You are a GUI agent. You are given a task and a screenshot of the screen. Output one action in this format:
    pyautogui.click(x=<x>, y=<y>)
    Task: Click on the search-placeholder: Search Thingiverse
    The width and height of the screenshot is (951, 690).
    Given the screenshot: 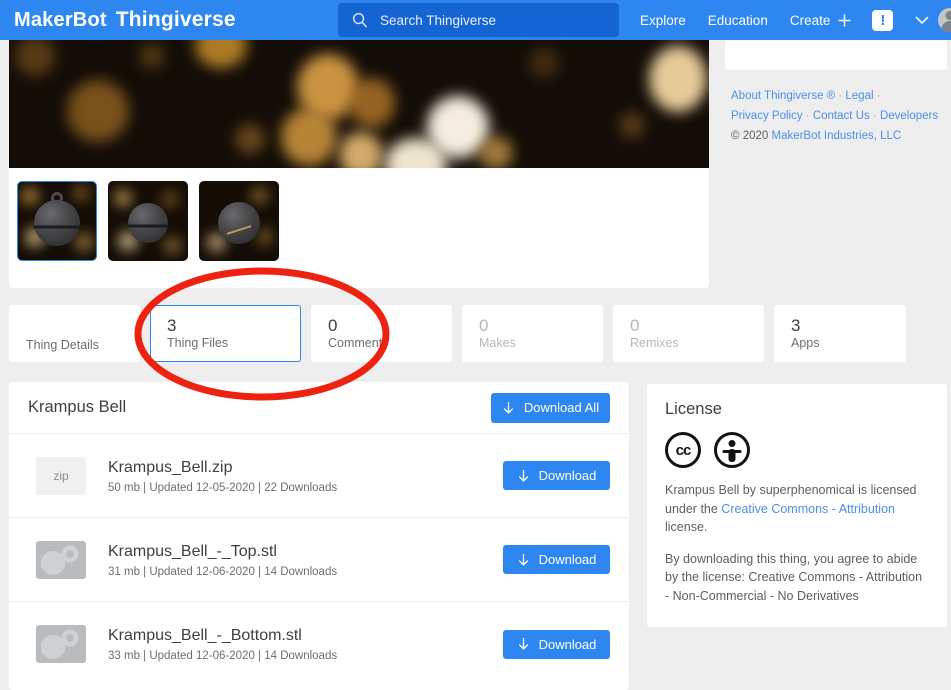 What is the action you would take?
    pyautogui.click(x=438, y=20)
    